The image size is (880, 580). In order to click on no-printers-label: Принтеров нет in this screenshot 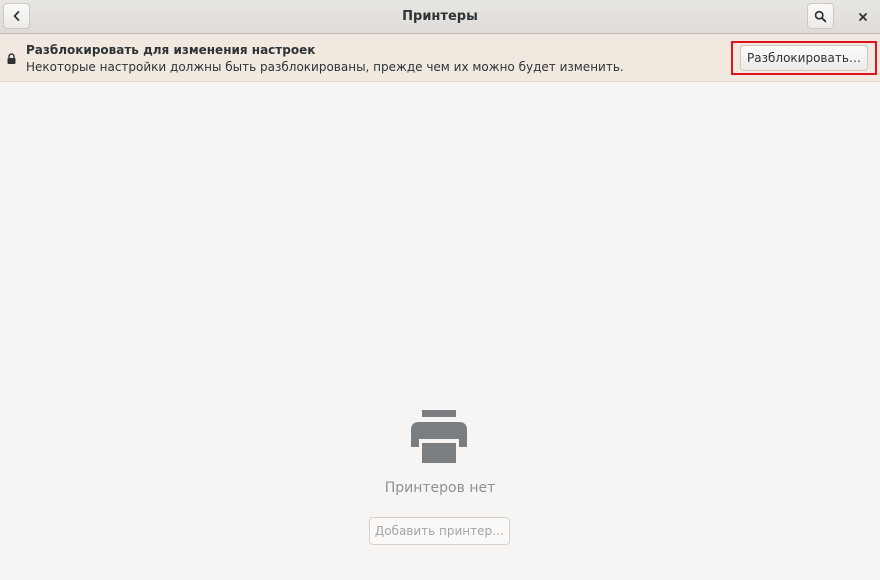, I will do `click(440, 488)`.